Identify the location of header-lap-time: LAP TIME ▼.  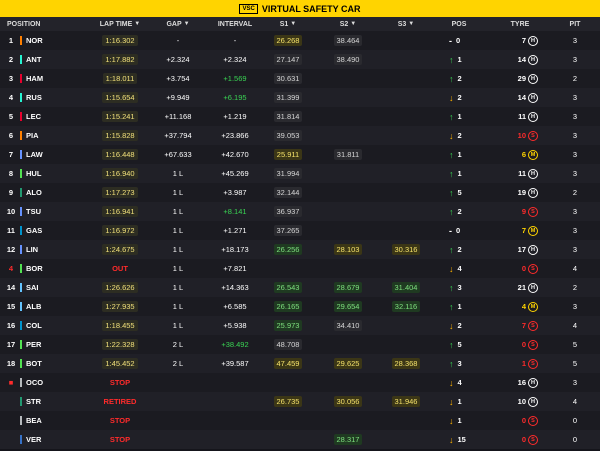
(120, 24).